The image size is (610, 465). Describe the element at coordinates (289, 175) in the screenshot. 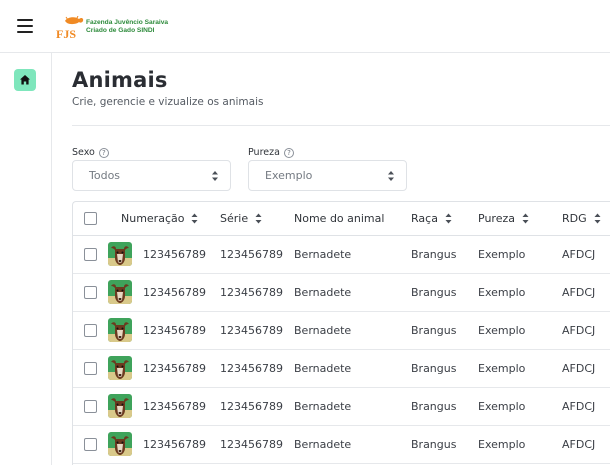

I see `pureza-select-value: Exemplo` at that location.